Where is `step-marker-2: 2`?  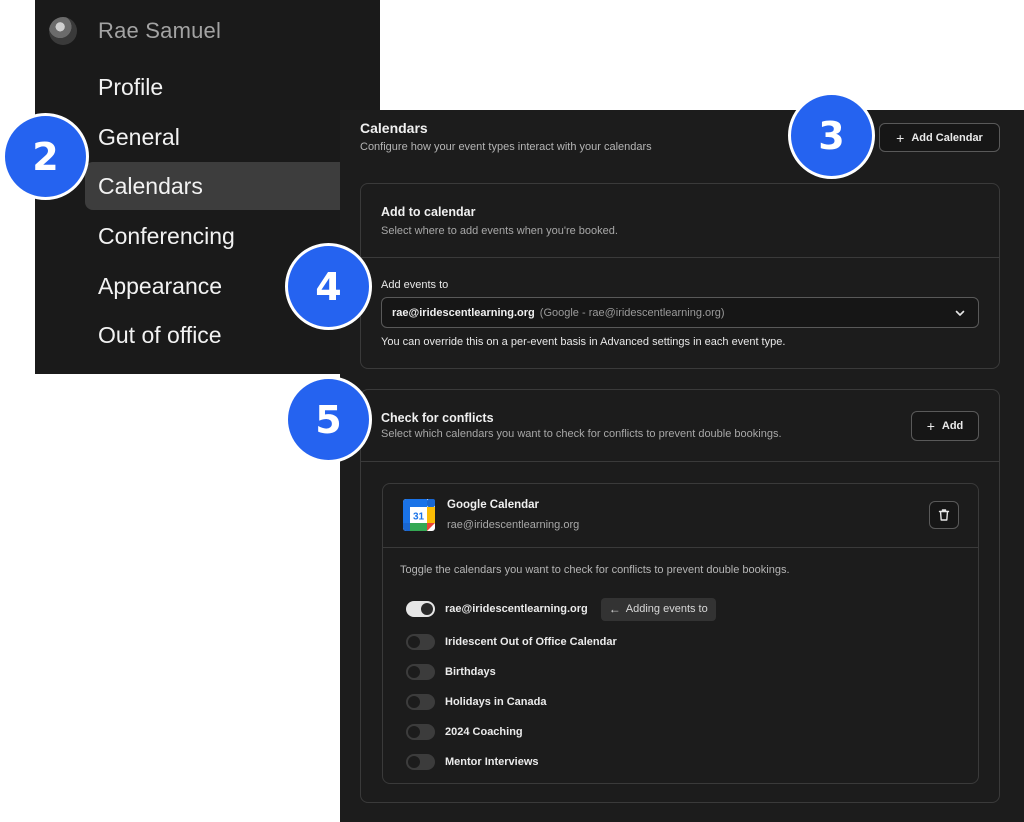 step-marker-2: 2 is located at coordinates (45, 156).